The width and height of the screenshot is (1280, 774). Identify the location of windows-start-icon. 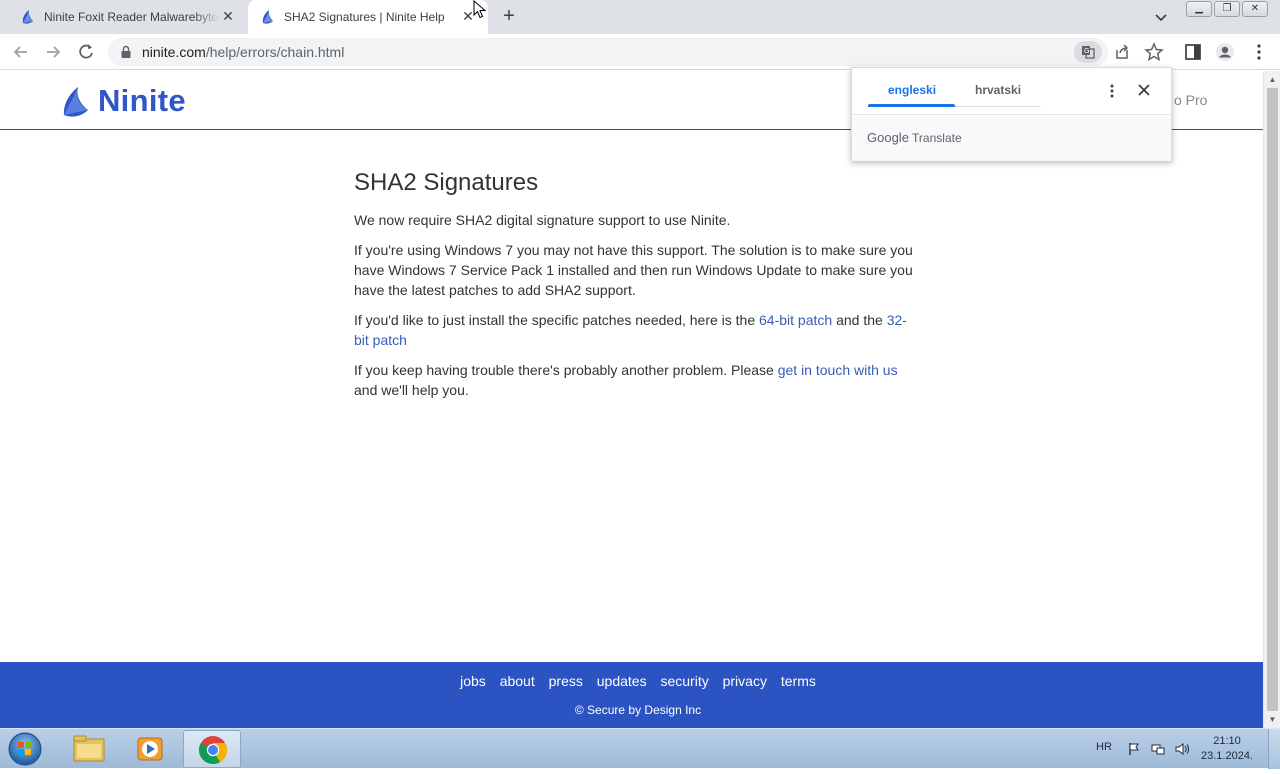
(25, 749).